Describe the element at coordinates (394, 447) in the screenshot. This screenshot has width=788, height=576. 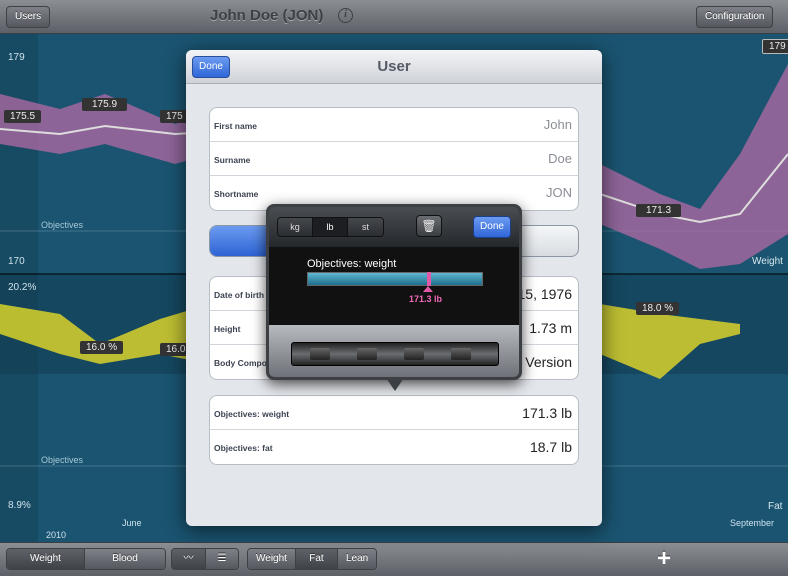
I see `objectives-fat-row: Objectives: fat 18.7 lb` at that location.